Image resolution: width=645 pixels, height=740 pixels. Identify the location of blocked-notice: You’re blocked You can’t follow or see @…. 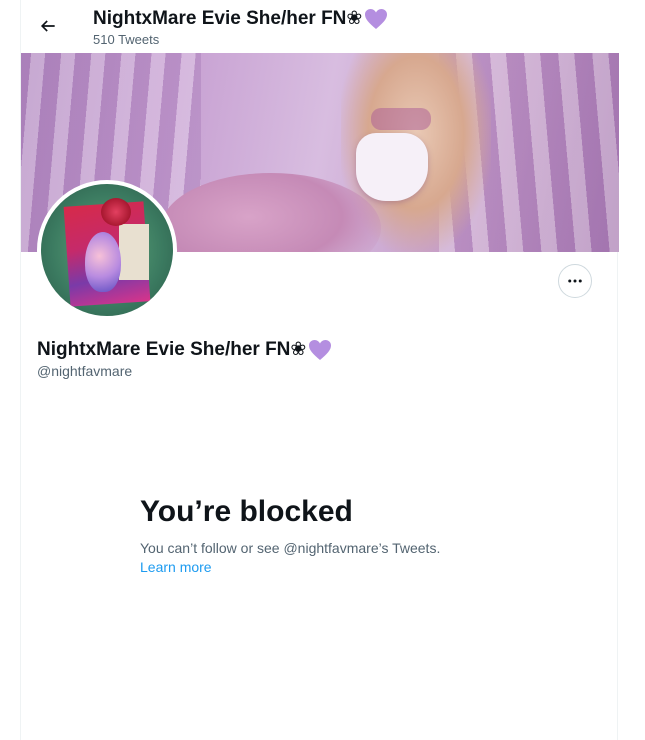
(320, 535).